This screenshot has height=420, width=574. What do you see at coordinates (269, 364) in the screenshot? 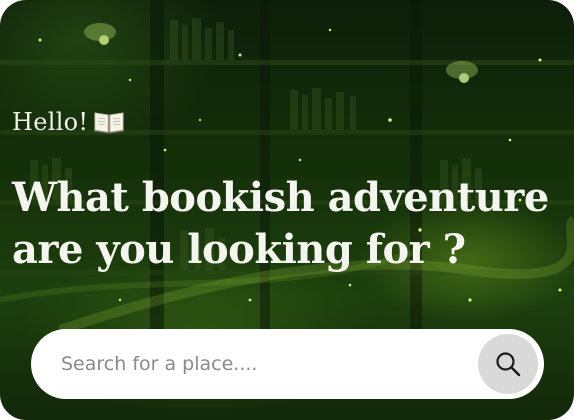
I see `search-input` at bounding box center [269, 364].